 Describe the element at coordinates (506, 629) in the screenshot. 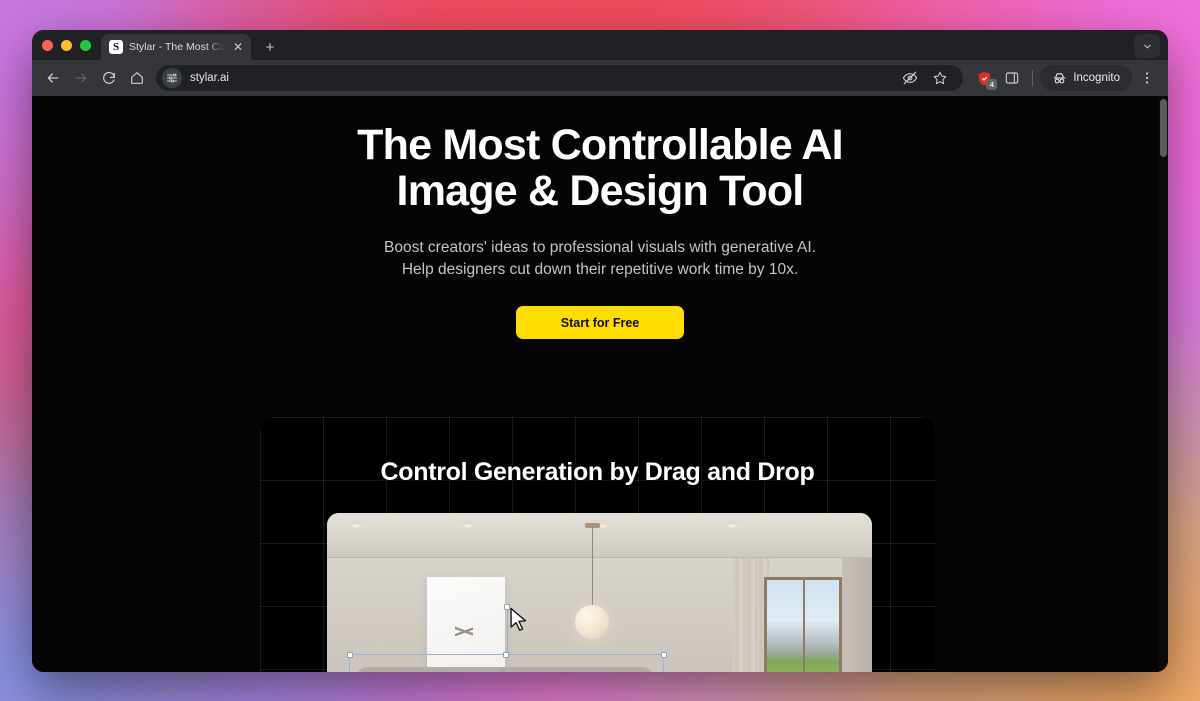

I see `selection-rotate-stem` at that location.